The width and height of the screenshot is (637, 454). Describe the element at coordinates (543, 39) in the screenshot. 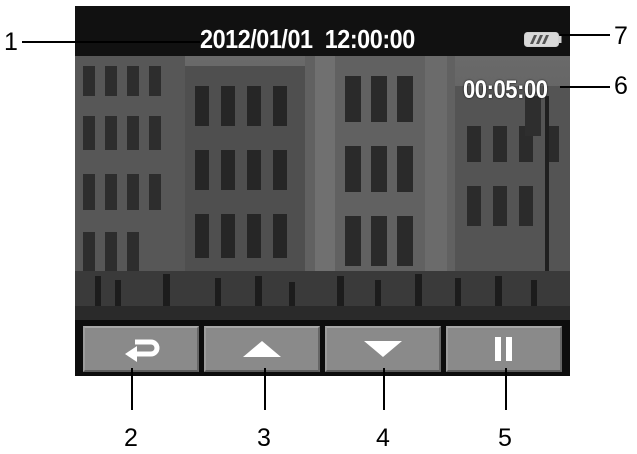

I see `battery-full-icon` at that location.